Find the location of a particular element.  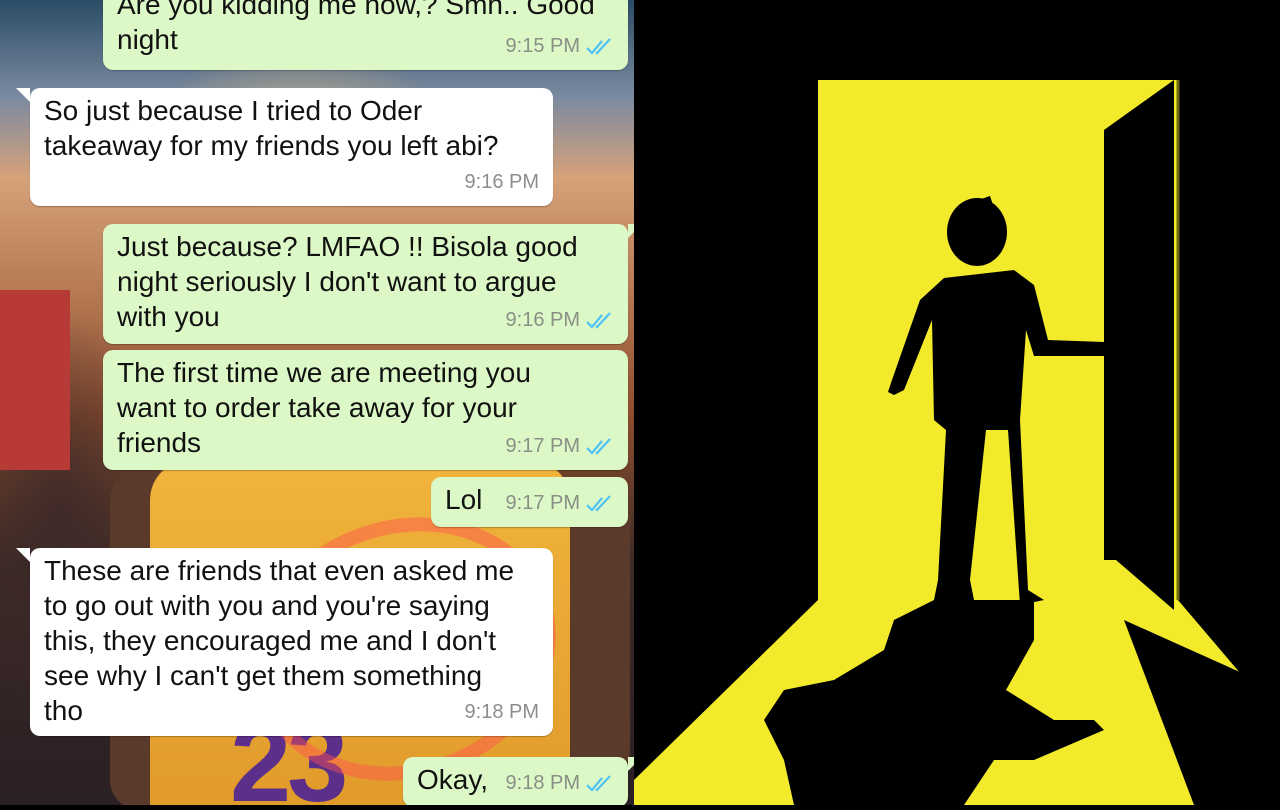

message-bubble-outgoing: Lol 9:17 PM is located at coordinates (529, 502).